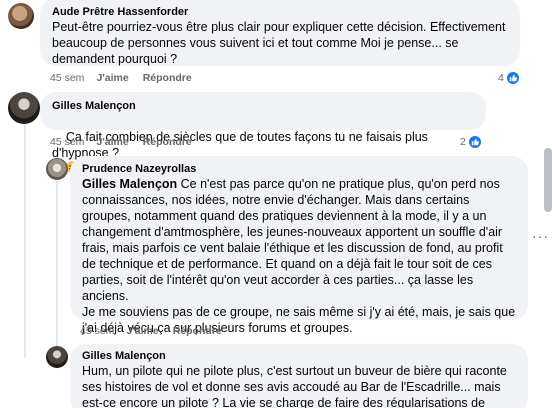 The height and width of the screenshot is (408, 552). I want to click on comment-author: Aude Prêtre Hassenforder, so click(280, 12).